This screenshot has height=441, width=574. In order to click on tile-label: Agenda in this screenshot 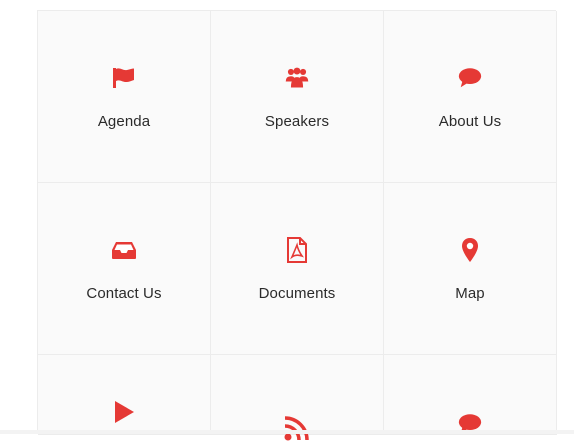, I will do `click(124, 121)`.